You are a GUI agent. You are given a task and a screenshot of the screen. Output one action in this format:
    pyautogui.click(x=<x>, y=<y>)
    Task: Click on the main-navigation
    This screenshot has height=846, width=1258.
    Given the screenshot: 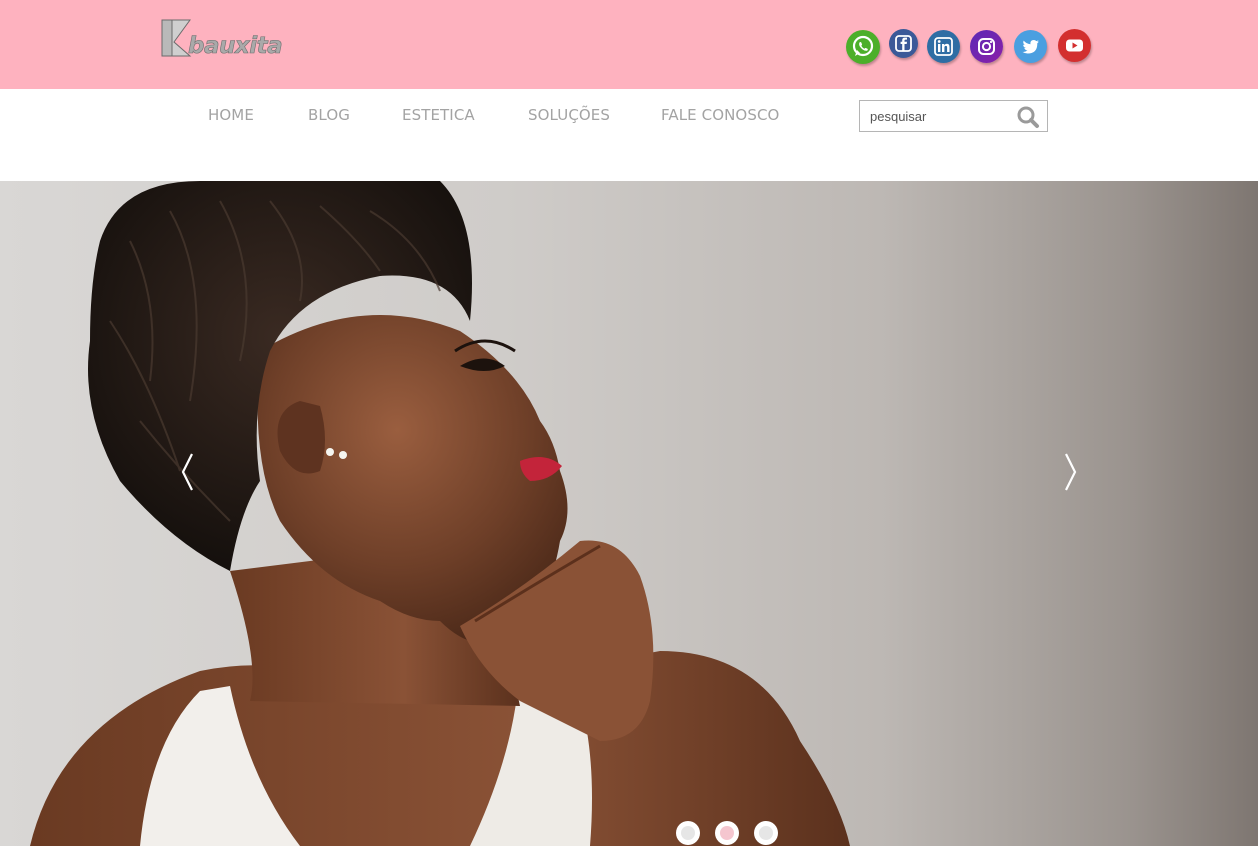 What is the action you would take?
    pyautogui.click(x=629, y=135)
    